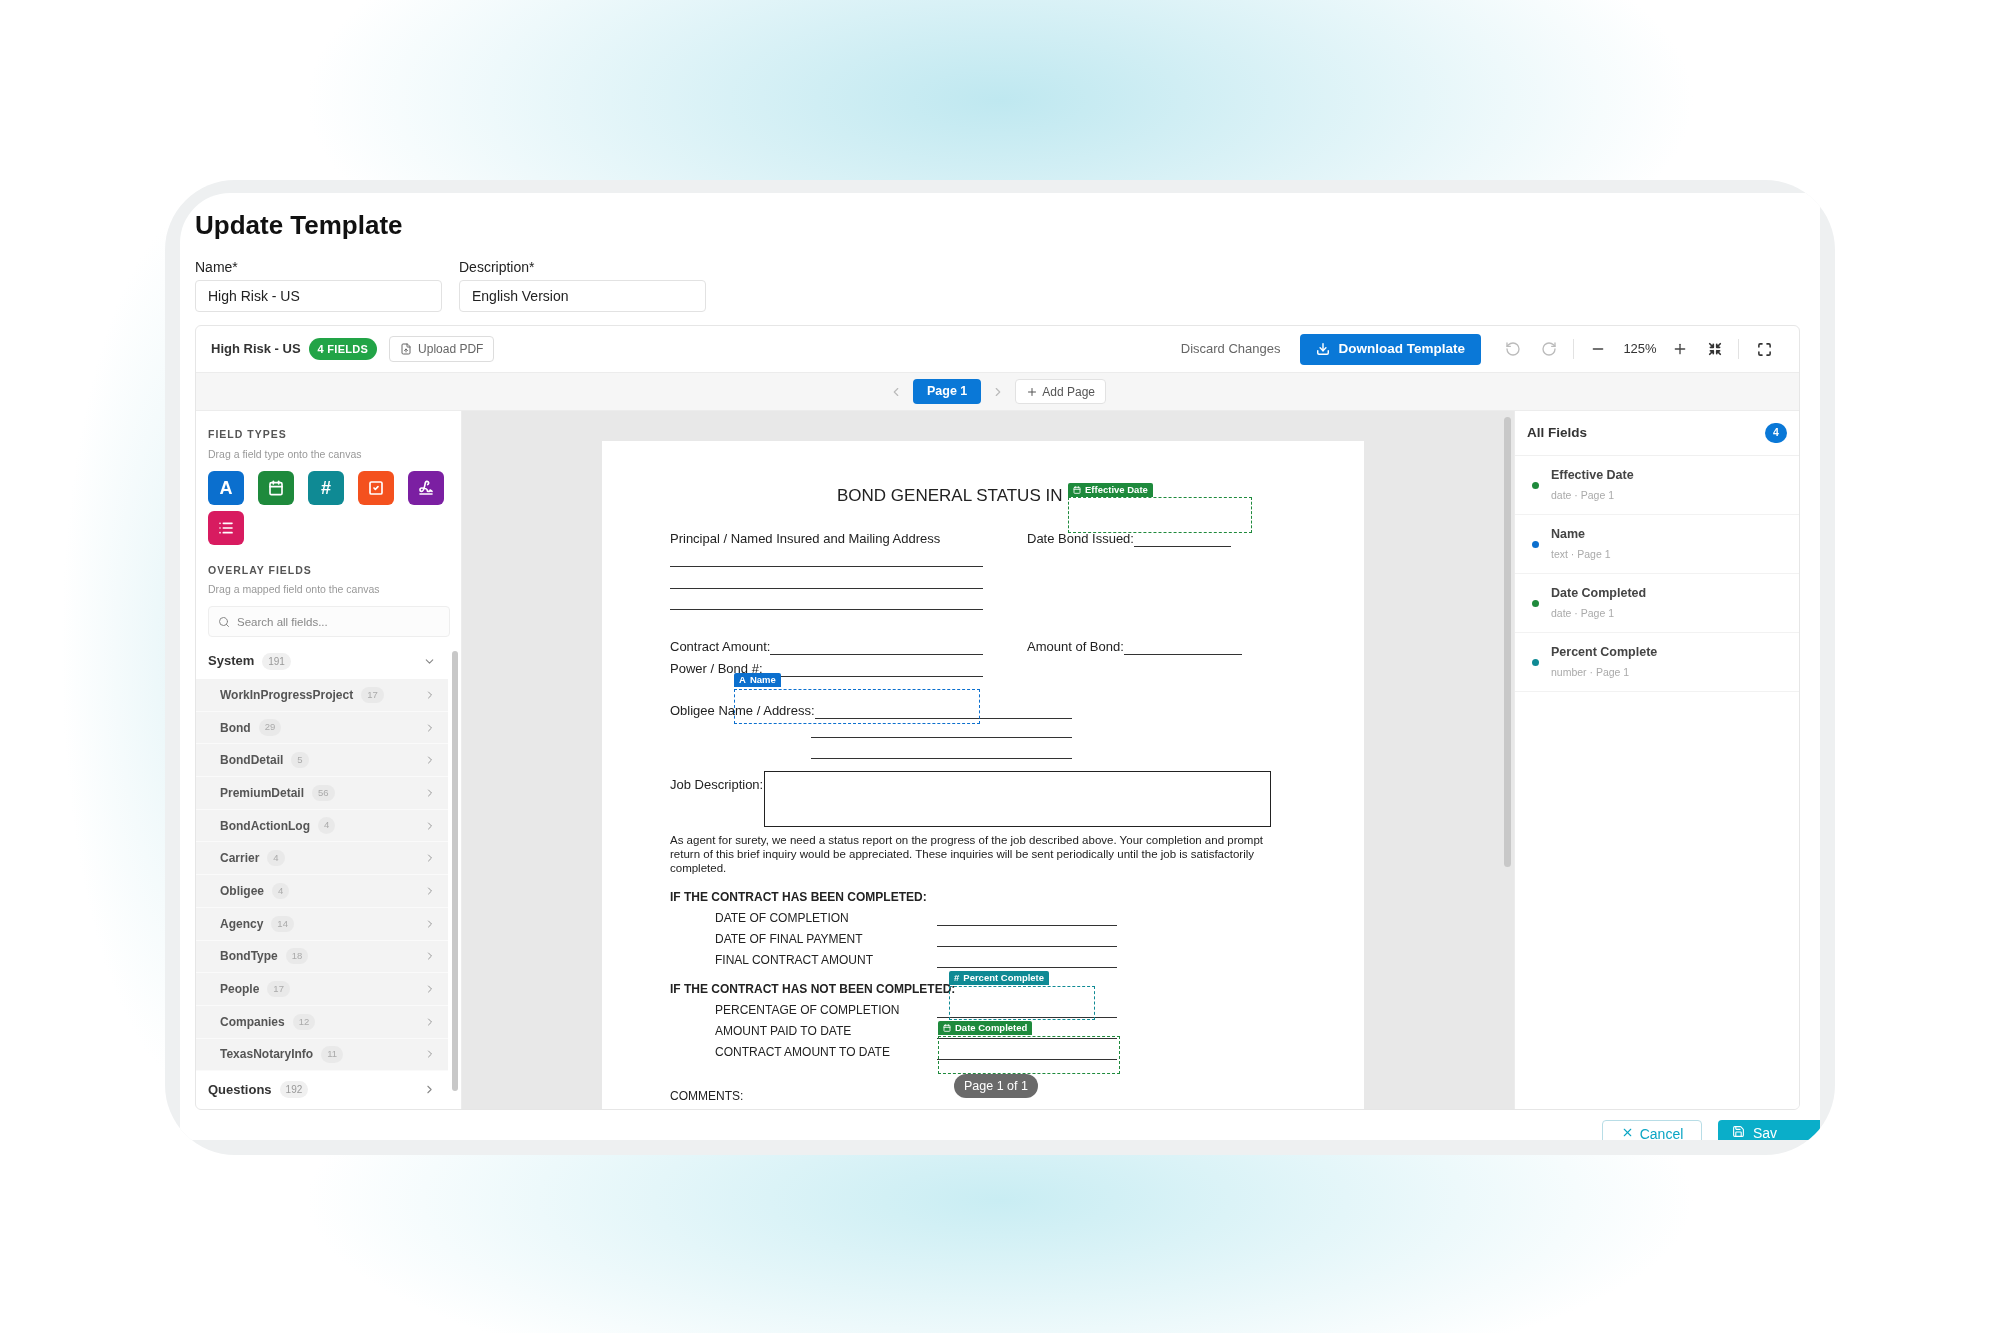 This screenshot has height=1333, width=2000. Describe the element at coordinates (582, 296) in the screenshot. I see `input-field: English Version` at that location.